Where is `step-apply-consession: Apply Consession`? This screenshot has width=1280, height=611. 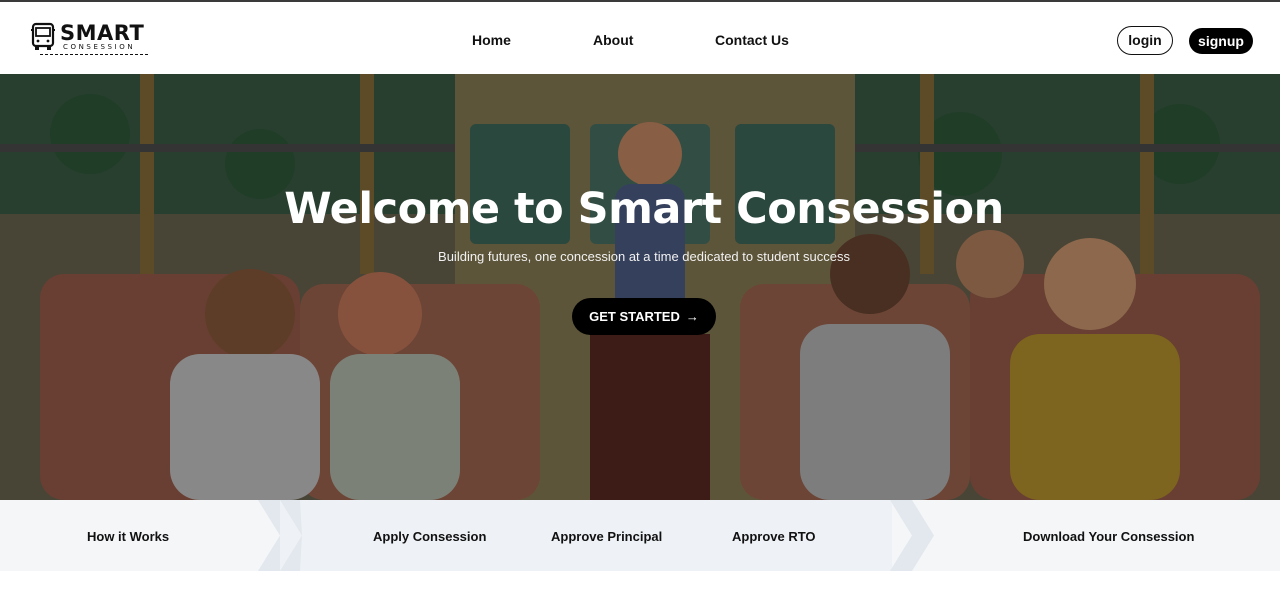
step-apply-consession: Apply Consession is located at coordinates (429, 536).